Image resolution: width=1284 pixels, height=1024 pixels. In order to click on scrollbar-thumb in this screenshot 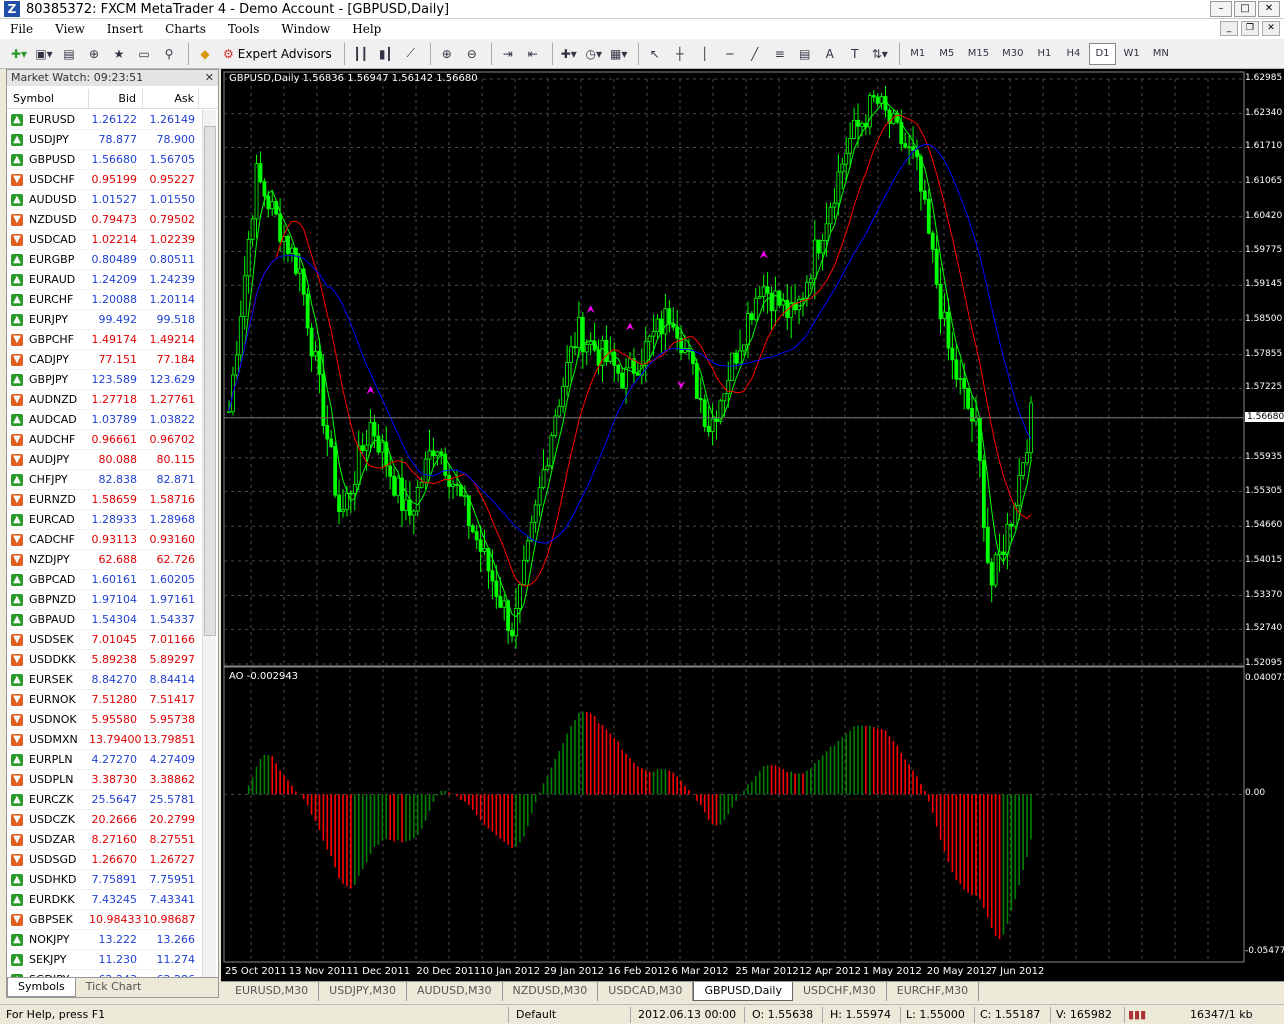, I will do `click(210, 381)`.